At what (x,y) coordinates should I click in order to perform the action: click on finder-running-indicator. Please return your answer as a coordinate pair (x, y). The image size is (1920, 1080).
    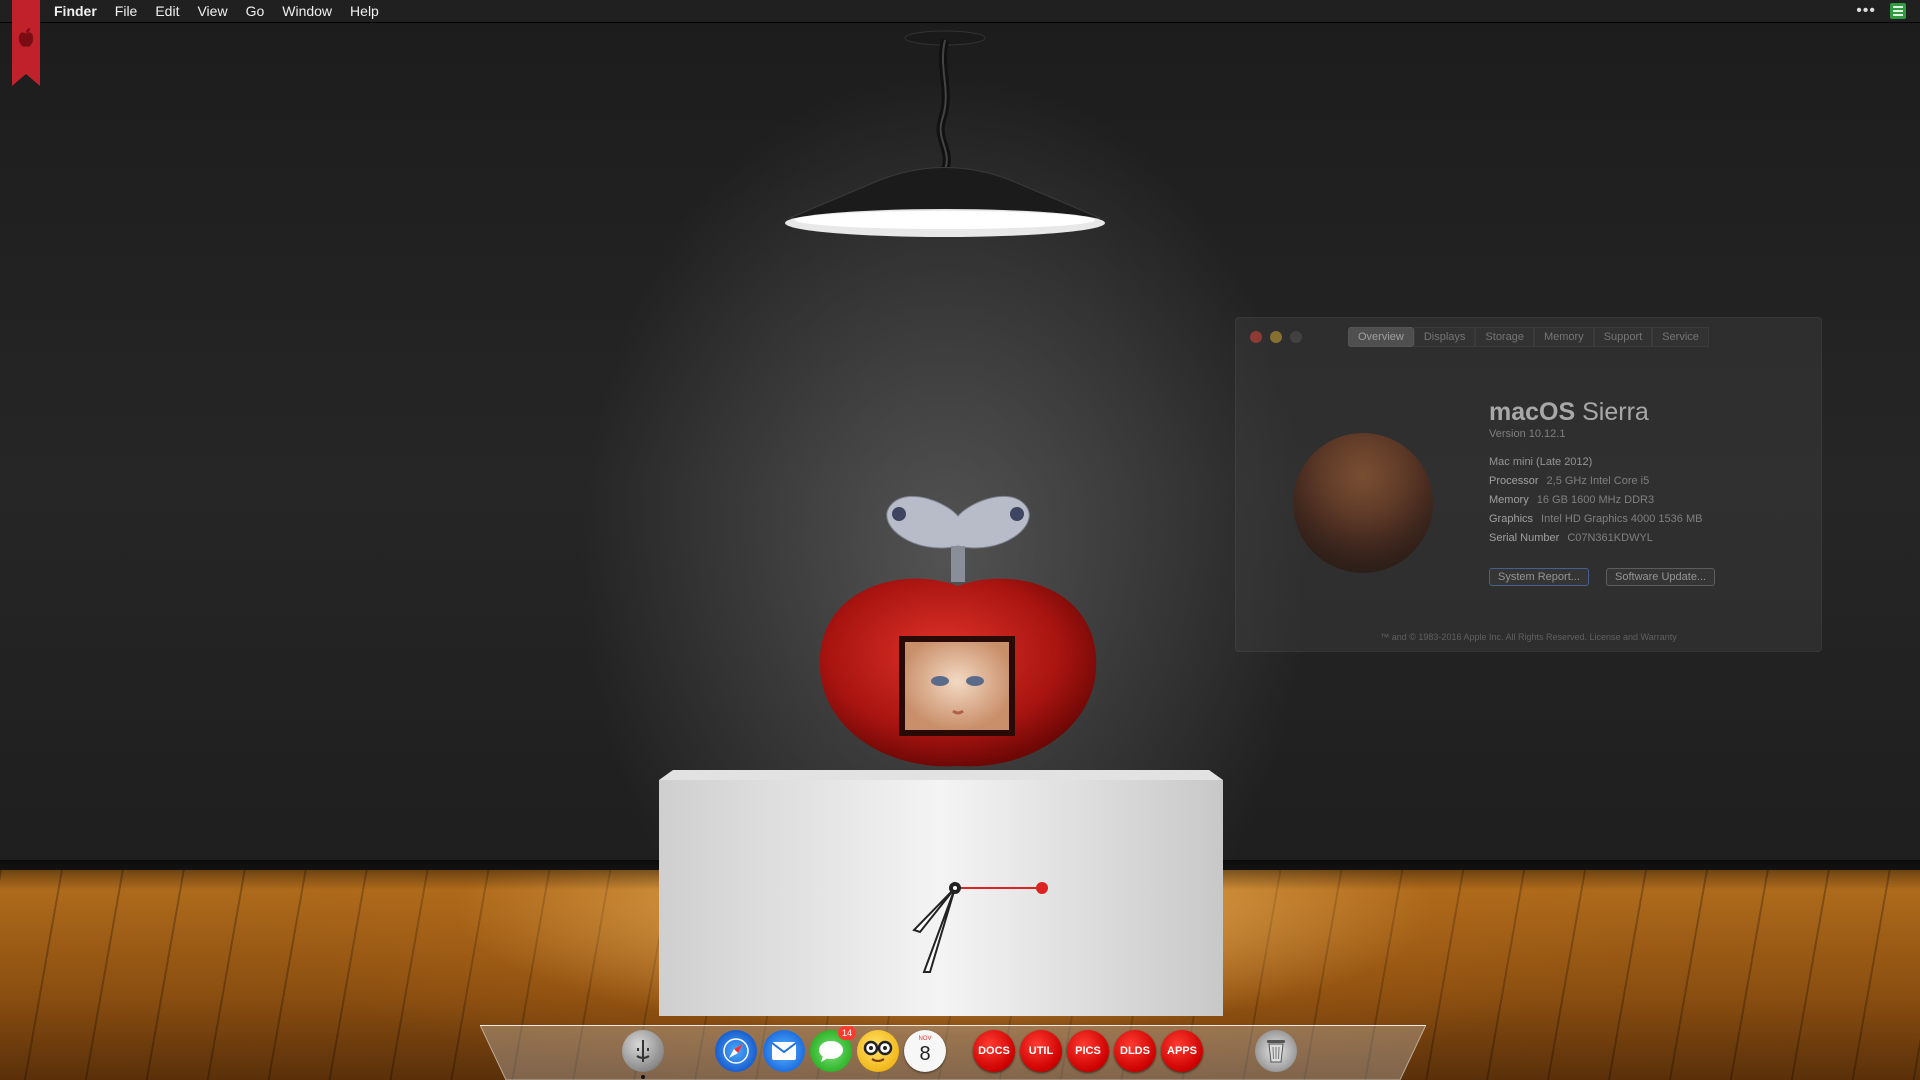
    Looking at the image, I should click on (643, 1077).